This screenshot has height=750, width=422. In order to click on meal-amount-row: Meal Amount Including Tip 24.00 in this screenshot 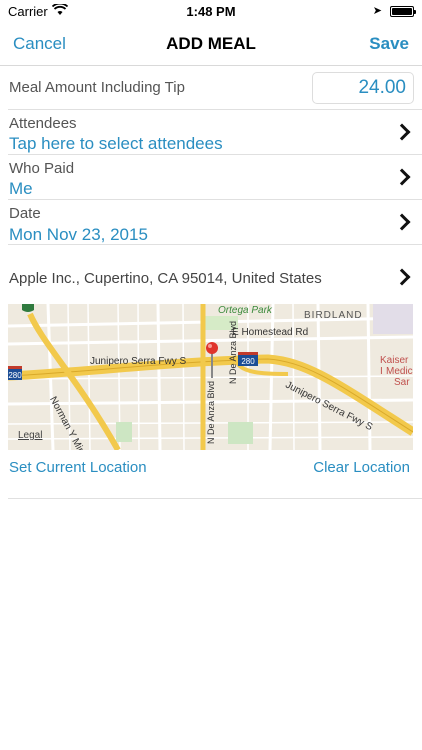, I will do `click(215, 88)`.